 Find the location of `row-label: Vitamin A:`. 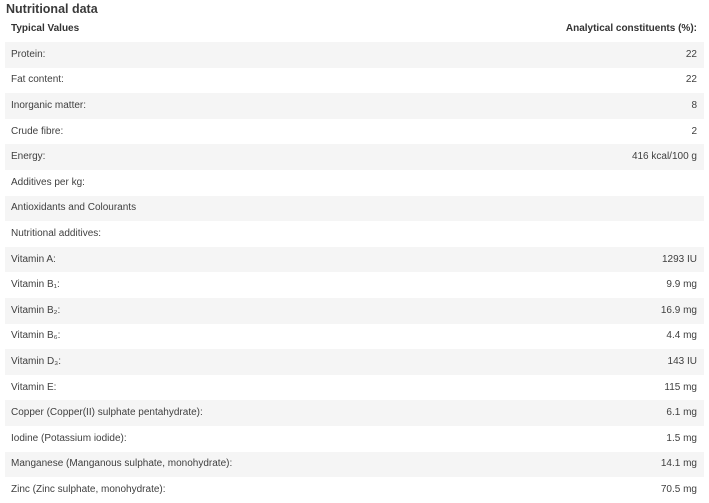

row-label: Vitamin A: is located at coordinates (33, 259).